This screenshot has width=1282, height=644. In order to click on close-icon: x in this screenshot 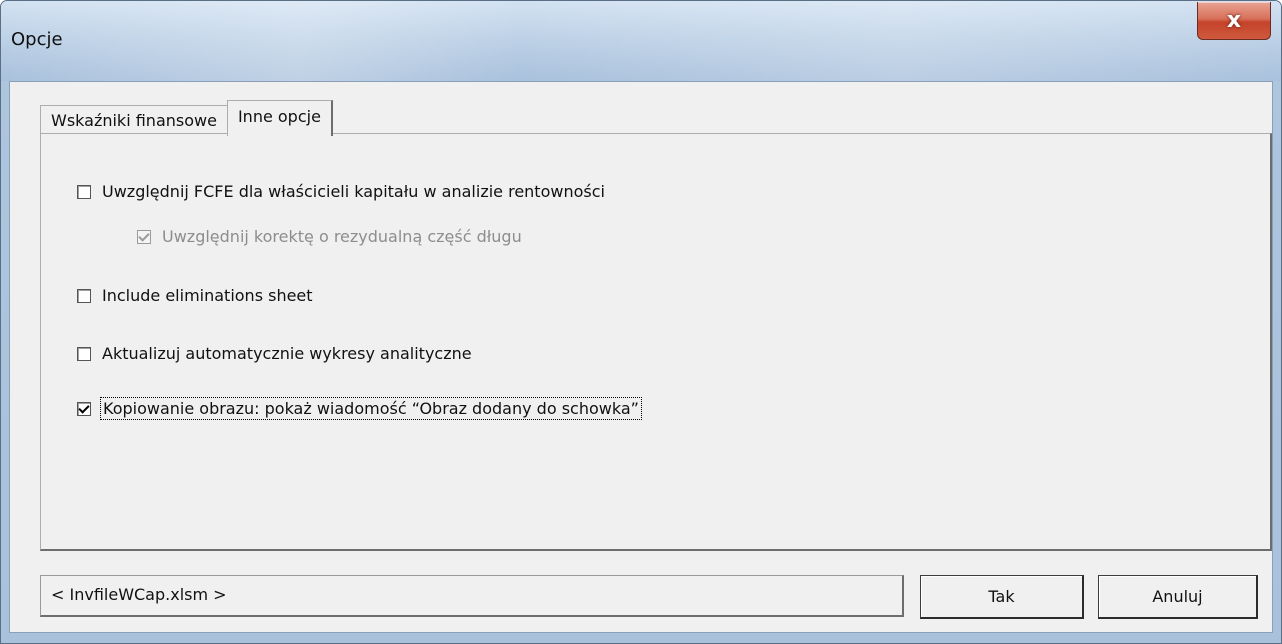, I will do `click(1234, 20)`.